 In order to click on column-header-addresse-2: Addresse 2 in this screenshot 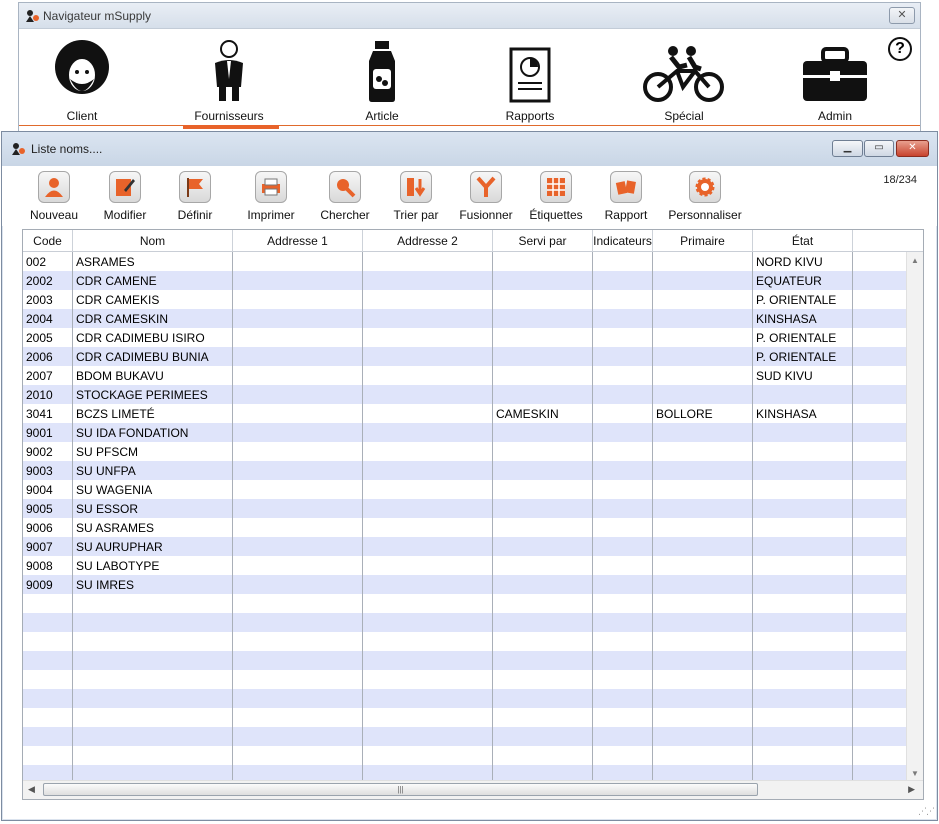, I will do `click(428, 241)`.